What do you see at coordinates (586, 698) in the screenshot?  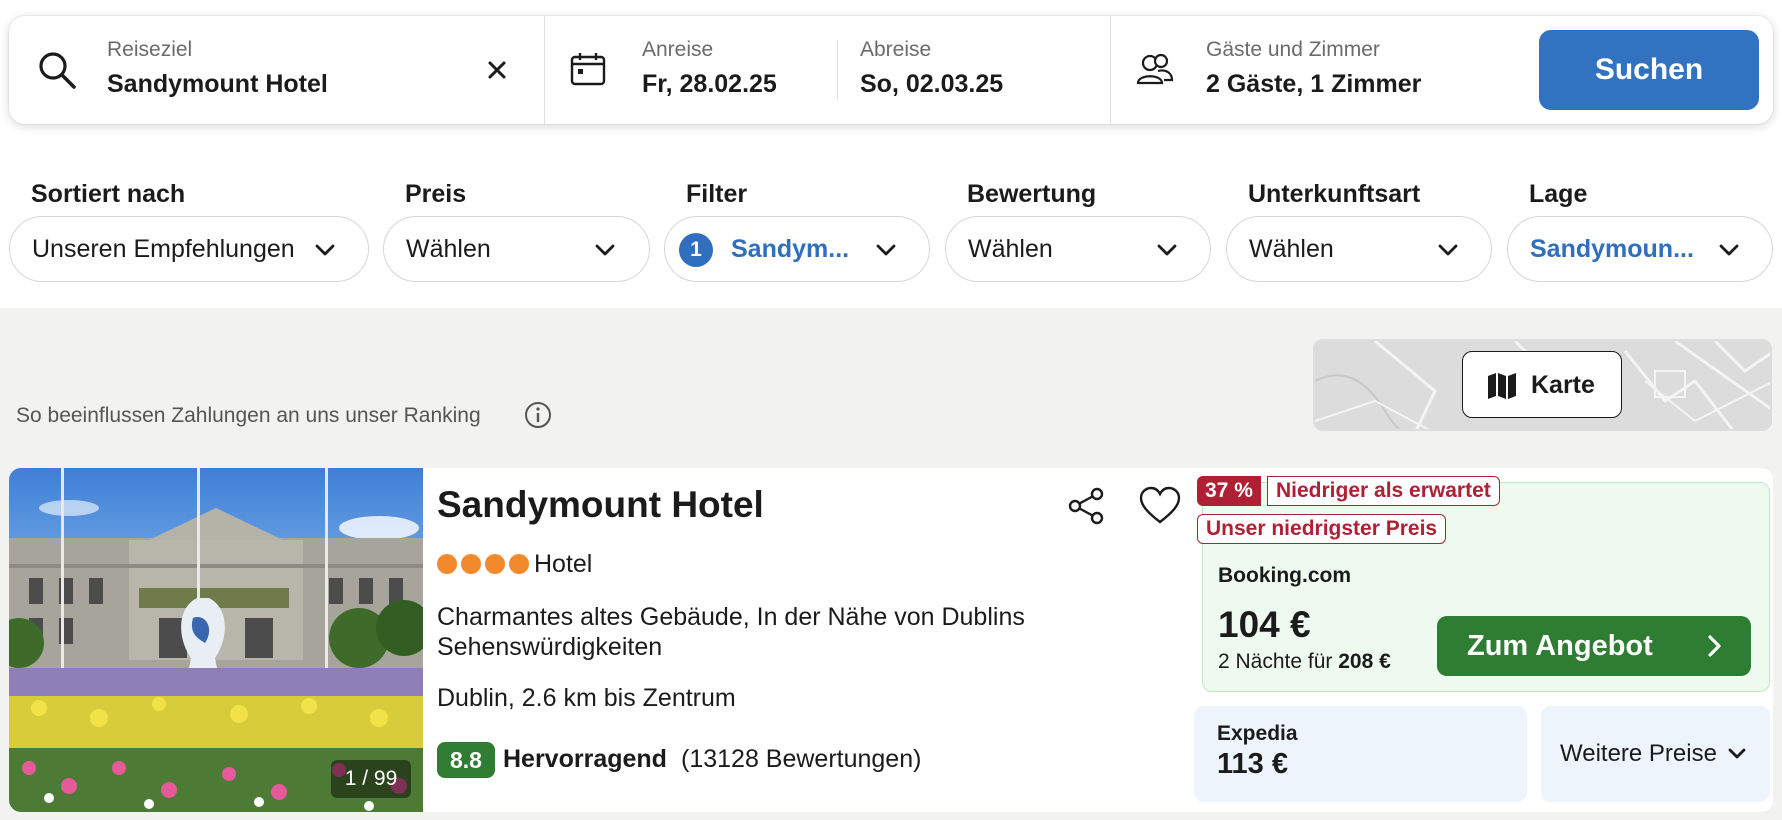 I see `hotel-location: Dublin, 2.6 km bis Zentrum` at bounding box center [586, 698].